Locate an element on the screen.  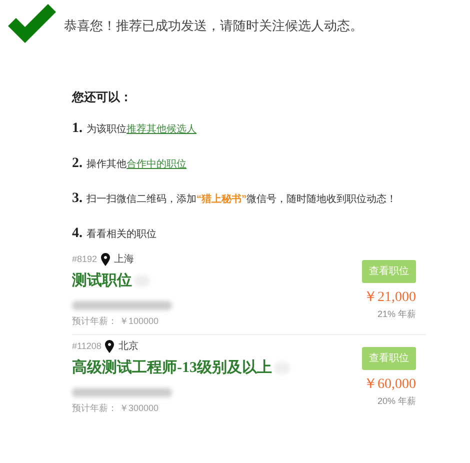
job-title: 高级测试工程师-13级别及以上 is located at coordinates (172, 368).